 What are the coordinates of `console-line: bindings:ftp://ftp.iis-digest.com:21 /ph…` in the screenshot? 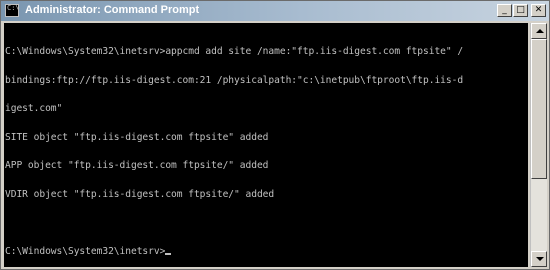 It's located at (234, 80).